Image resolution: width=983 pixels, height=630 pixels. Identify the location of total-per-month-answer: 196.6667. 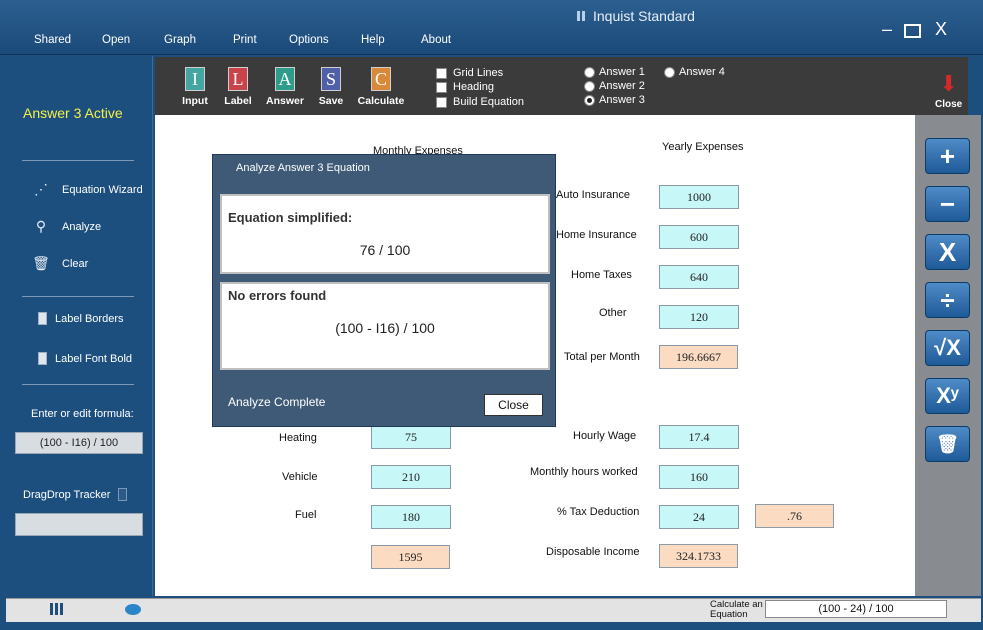
(698, 357).